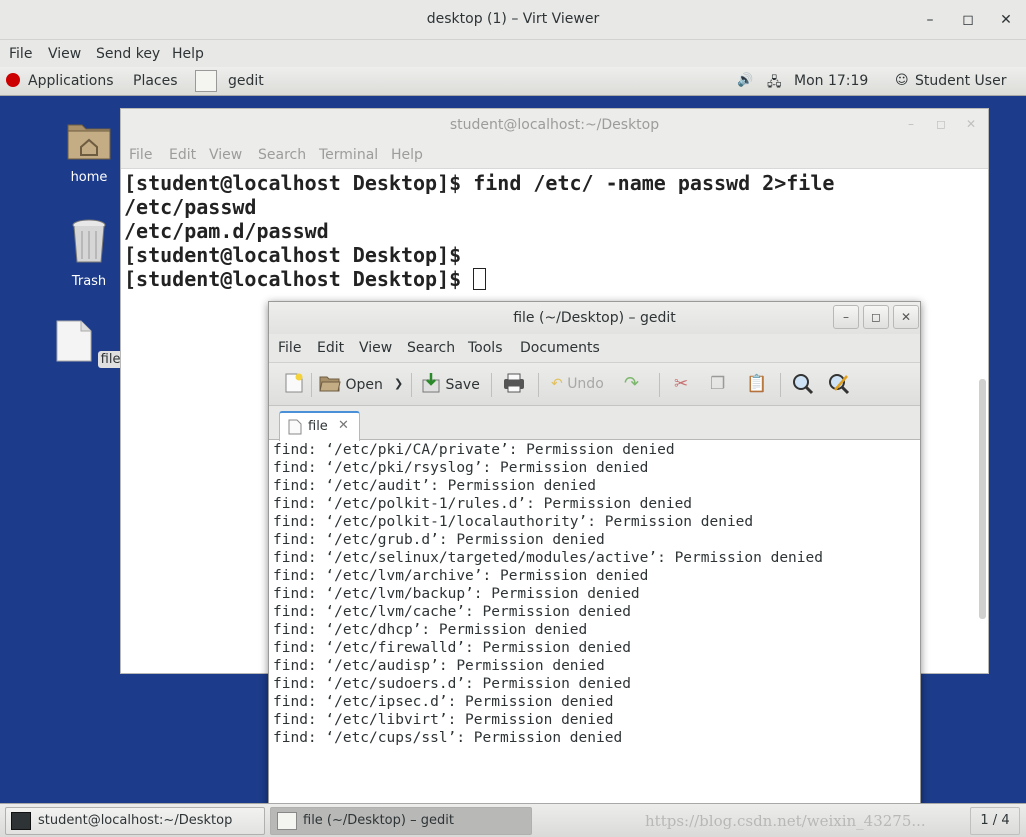 The height and width of the screenshot is (837, 1026). Describe the element at coordinates (431, 348) in the screenshot. I see `gedit-menu-search: Search` at that location.